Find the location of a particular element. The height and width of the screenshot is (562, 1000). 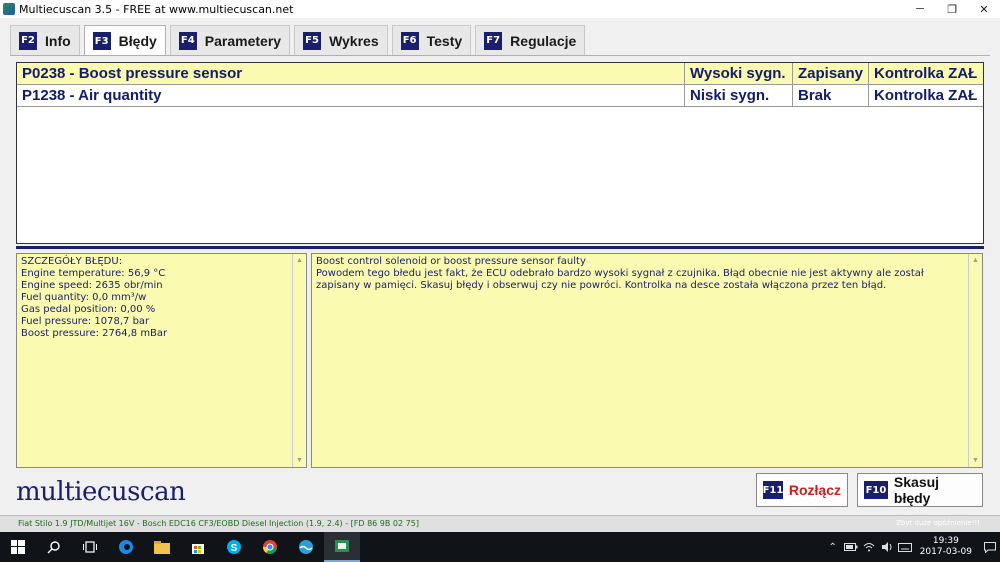

error-status: Zapisany is located at coordinates (831, 73).